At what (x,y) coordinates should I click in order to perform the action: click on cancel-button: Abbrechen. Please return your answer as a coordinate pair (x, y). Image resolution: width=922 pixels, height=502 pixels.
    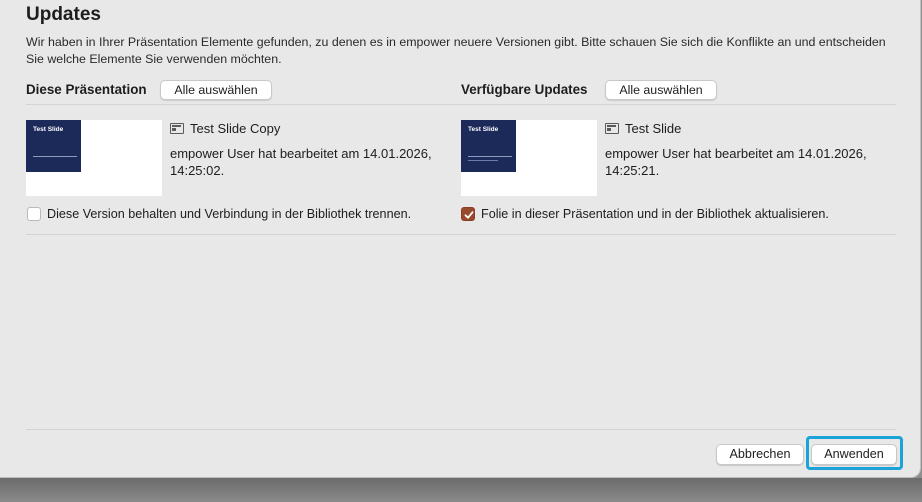
    Looking at the image, I should click on (760, 454).